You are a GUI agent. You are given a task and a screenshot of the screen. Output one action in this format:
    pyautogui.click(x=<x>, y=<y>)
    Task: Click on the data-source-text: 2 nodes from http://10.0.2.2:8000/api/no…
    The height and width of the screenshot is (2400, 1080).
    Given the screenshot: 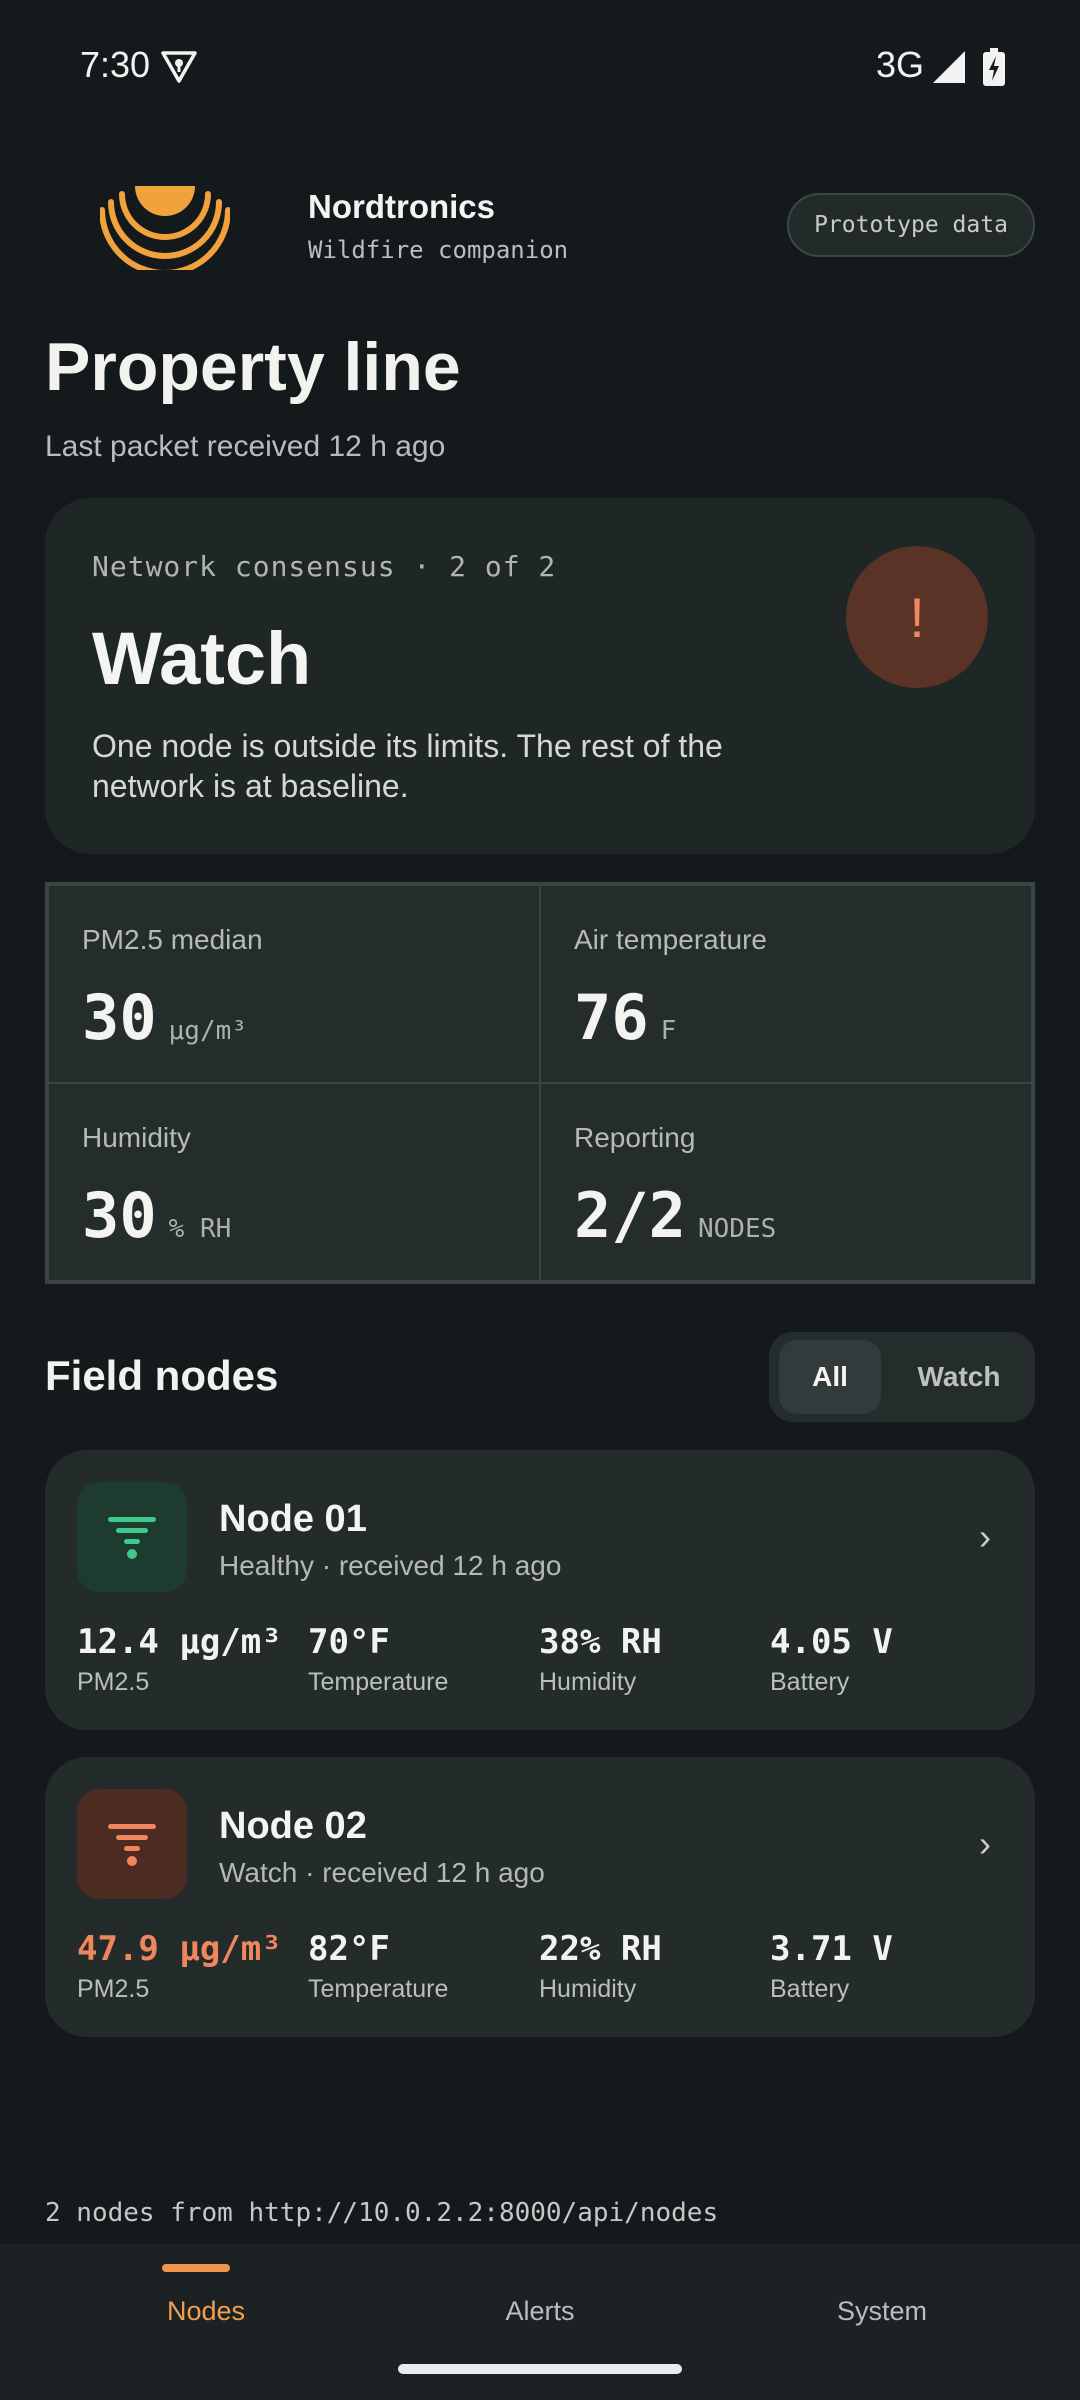 What is the action you would take?
    pyautogui.click(x=382, y=2213)
    